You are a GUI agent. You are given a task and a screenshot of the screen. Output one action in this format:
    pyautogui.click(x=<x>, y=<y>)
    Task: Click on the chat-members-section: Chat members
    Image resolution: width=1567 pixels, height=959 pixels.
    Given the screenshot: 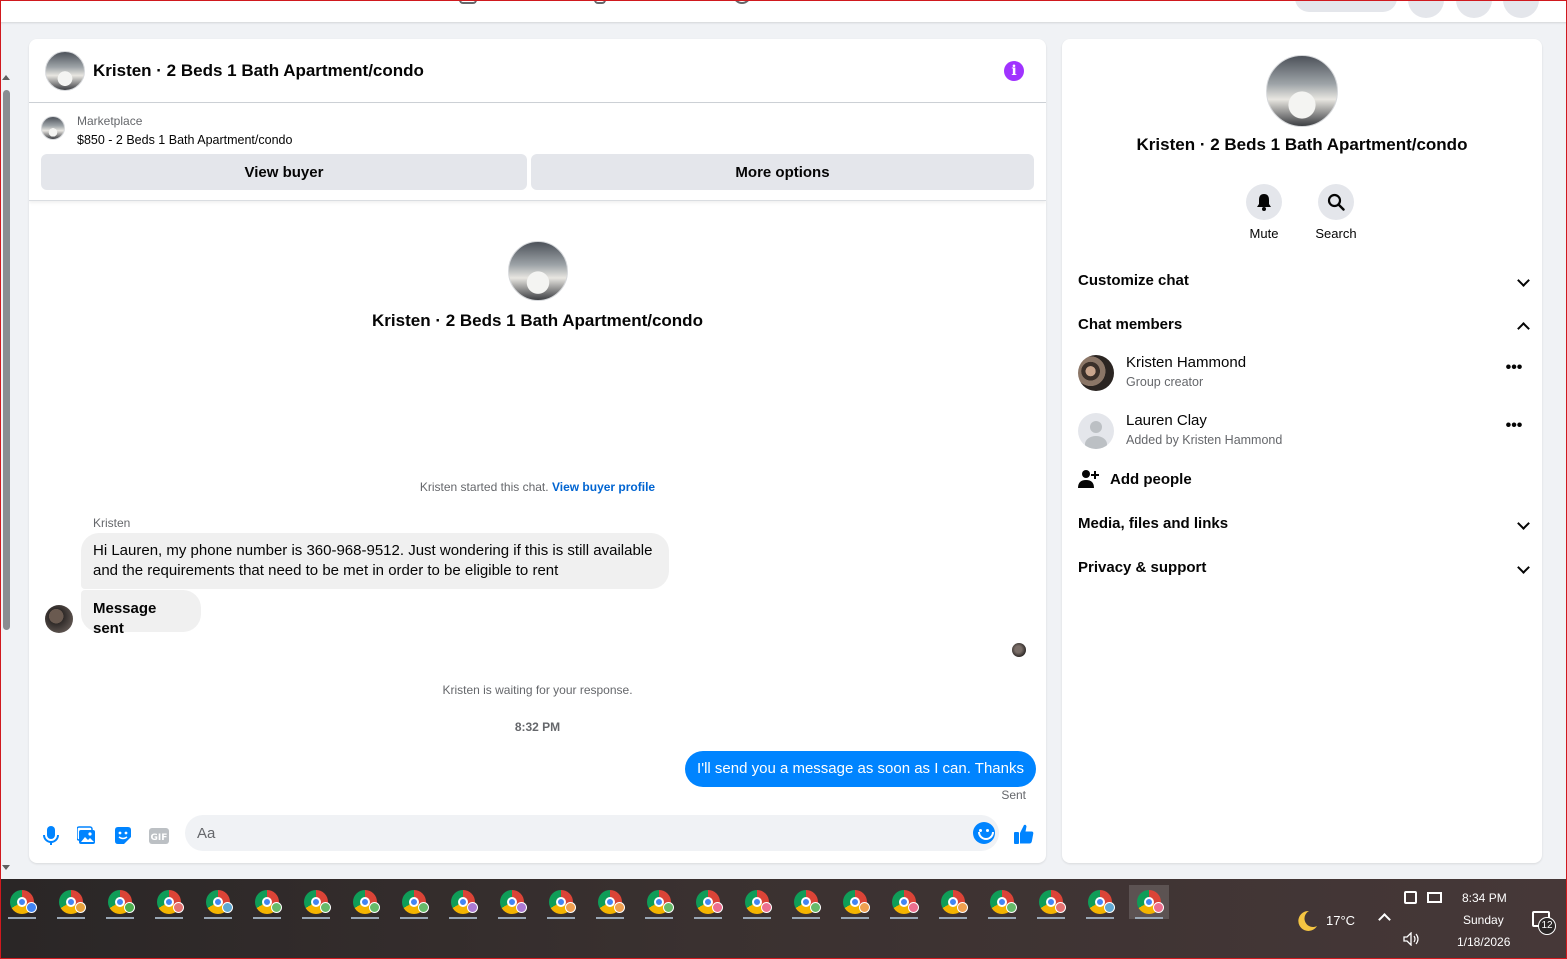 What is the action you would take?
    pyautogui.click(x=1304, y=324)
    